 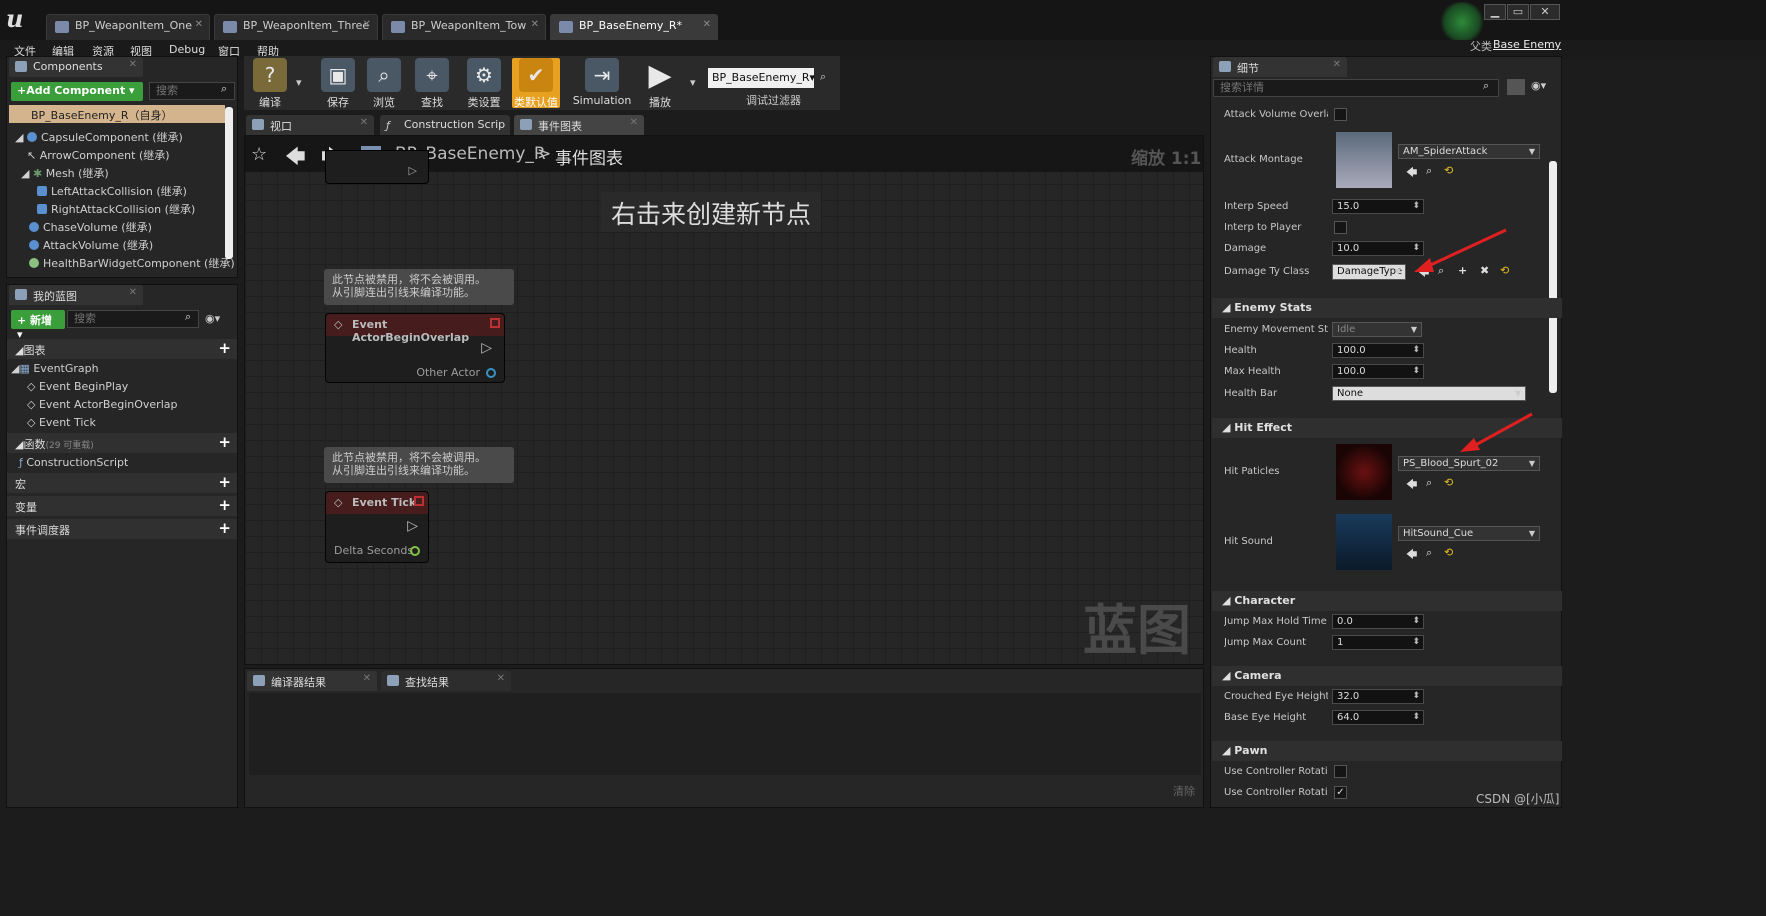 I want to click on float-pin-icon, so click(x=415, y=551).